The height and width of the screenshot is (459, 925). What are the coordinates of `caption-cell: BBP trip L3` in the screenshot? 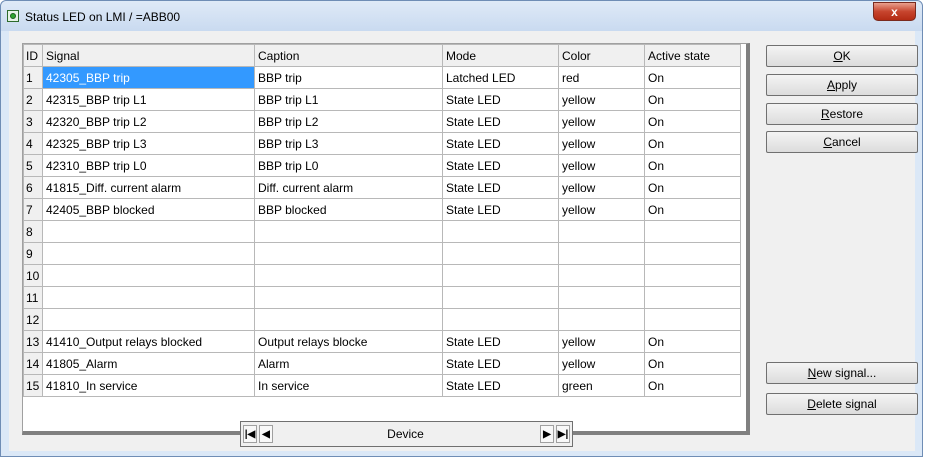 It's located at (348, 143).